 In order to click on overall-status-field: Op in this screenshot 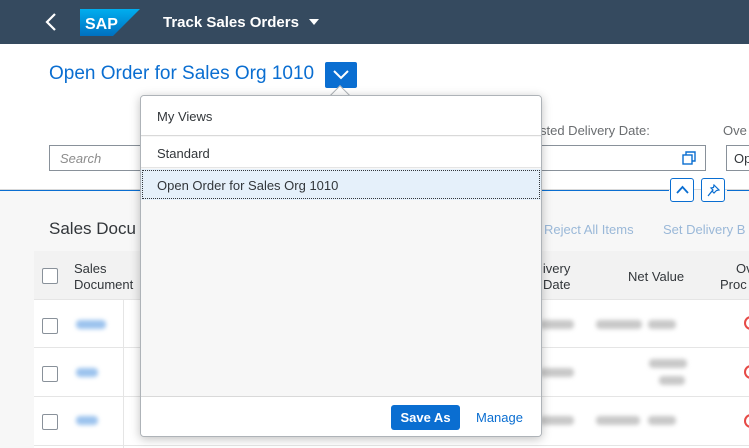, I will do `click(737, 158)`.